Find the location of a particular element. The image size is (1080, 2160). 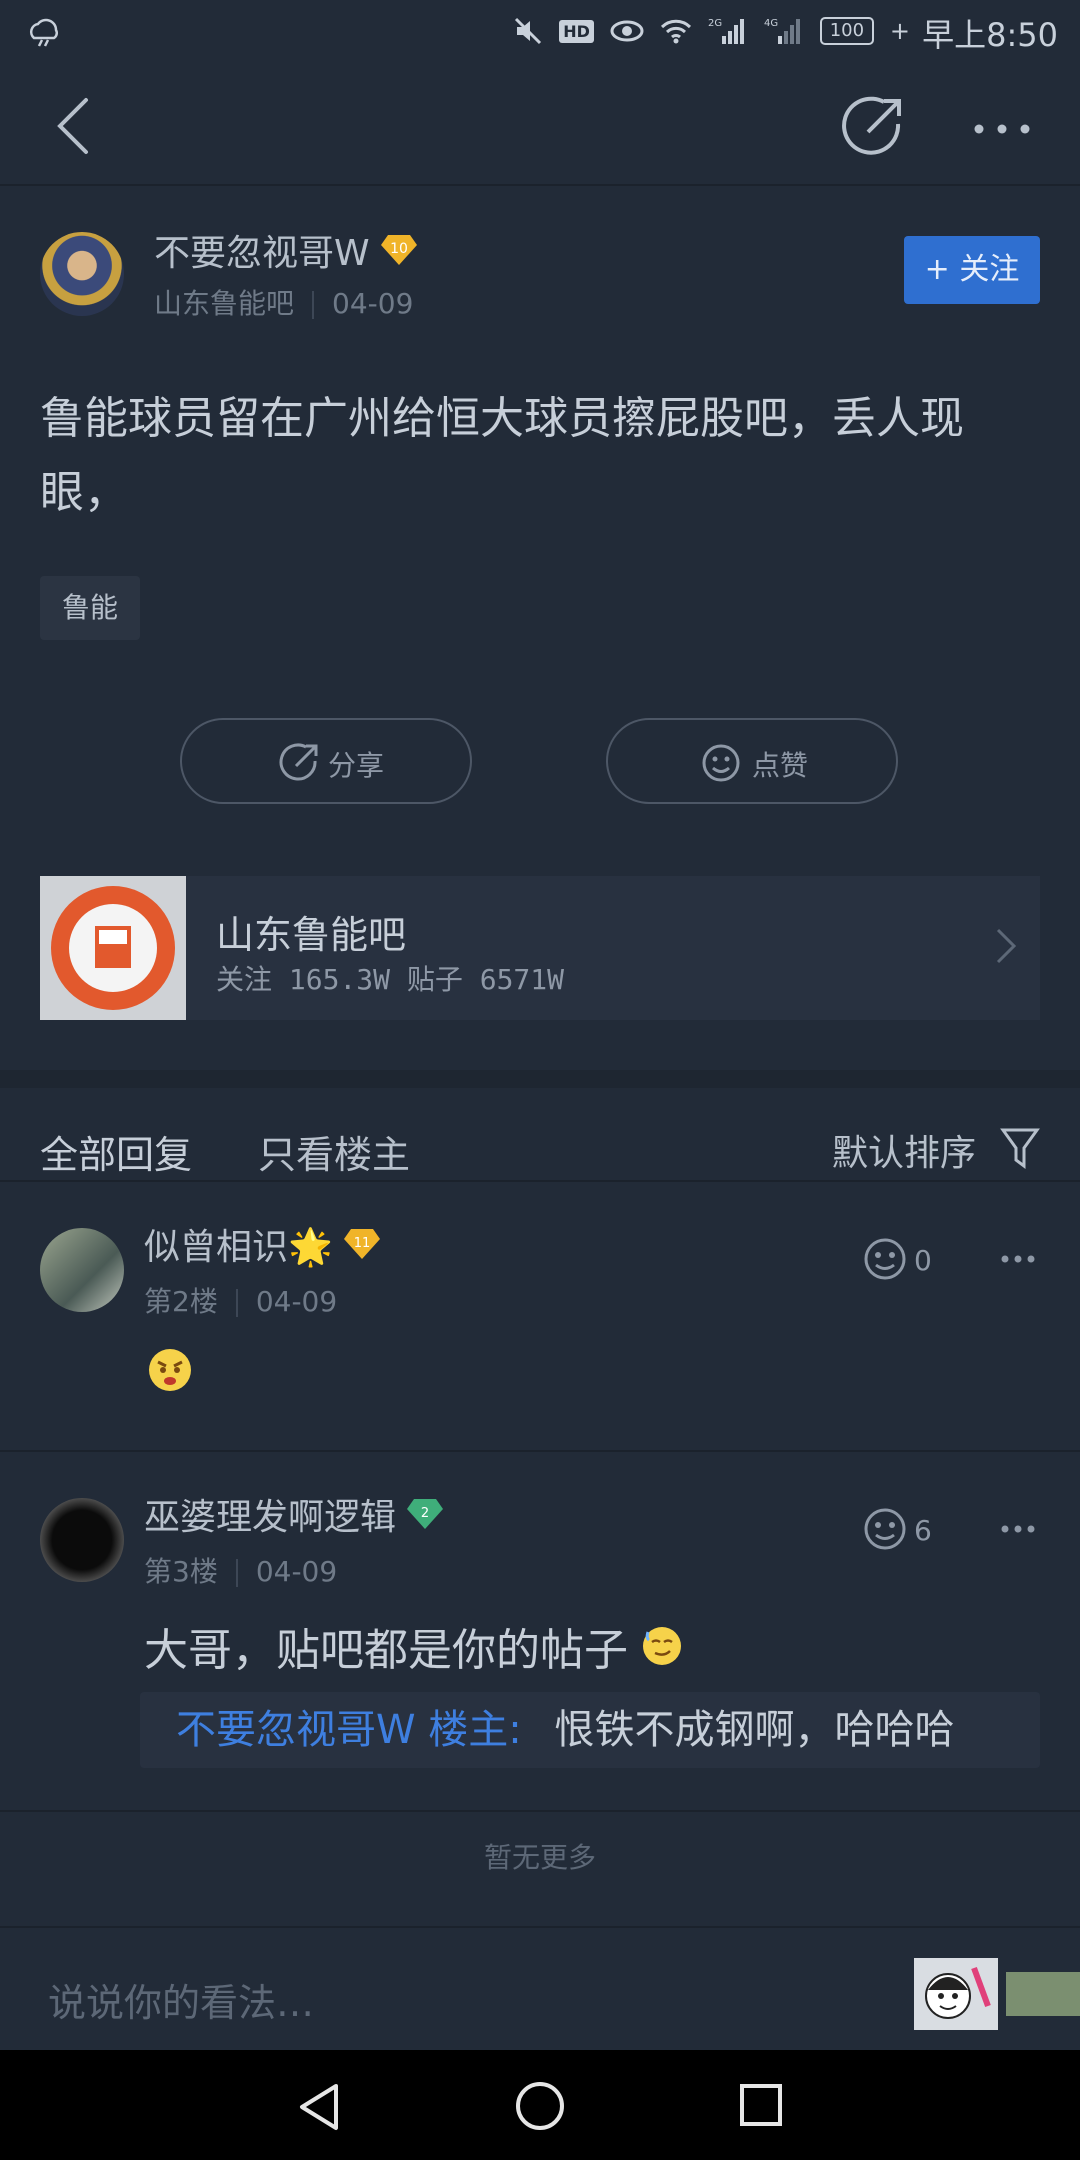

reply-meta: 第3楼 04-09 is located at coordinates (240, 1570).